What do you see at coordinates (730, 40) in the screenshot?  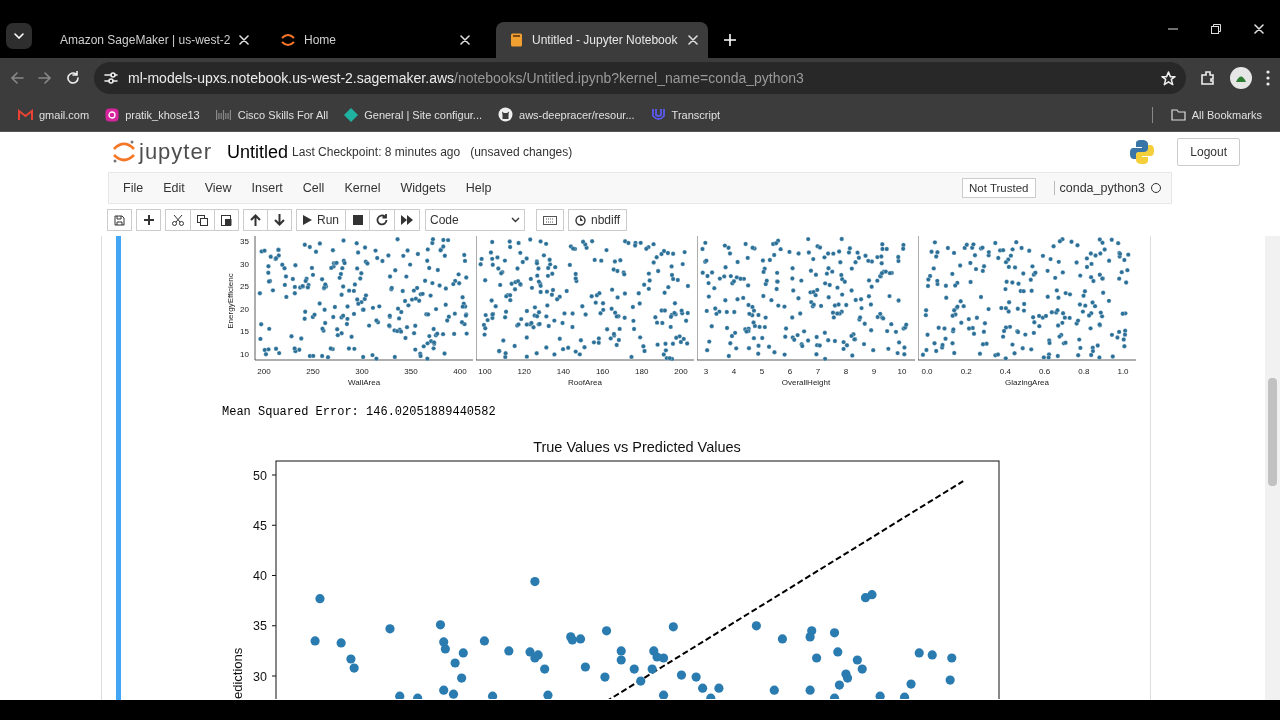 I see `new-tab-button` at bounding box center [730, 40].